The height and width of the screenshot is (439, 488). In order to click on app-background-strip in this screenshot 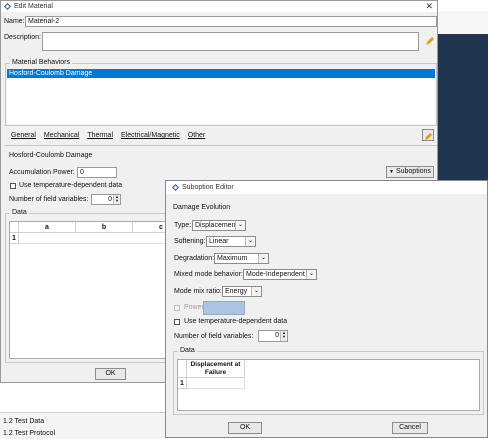, I will do `click(463, 22)`.